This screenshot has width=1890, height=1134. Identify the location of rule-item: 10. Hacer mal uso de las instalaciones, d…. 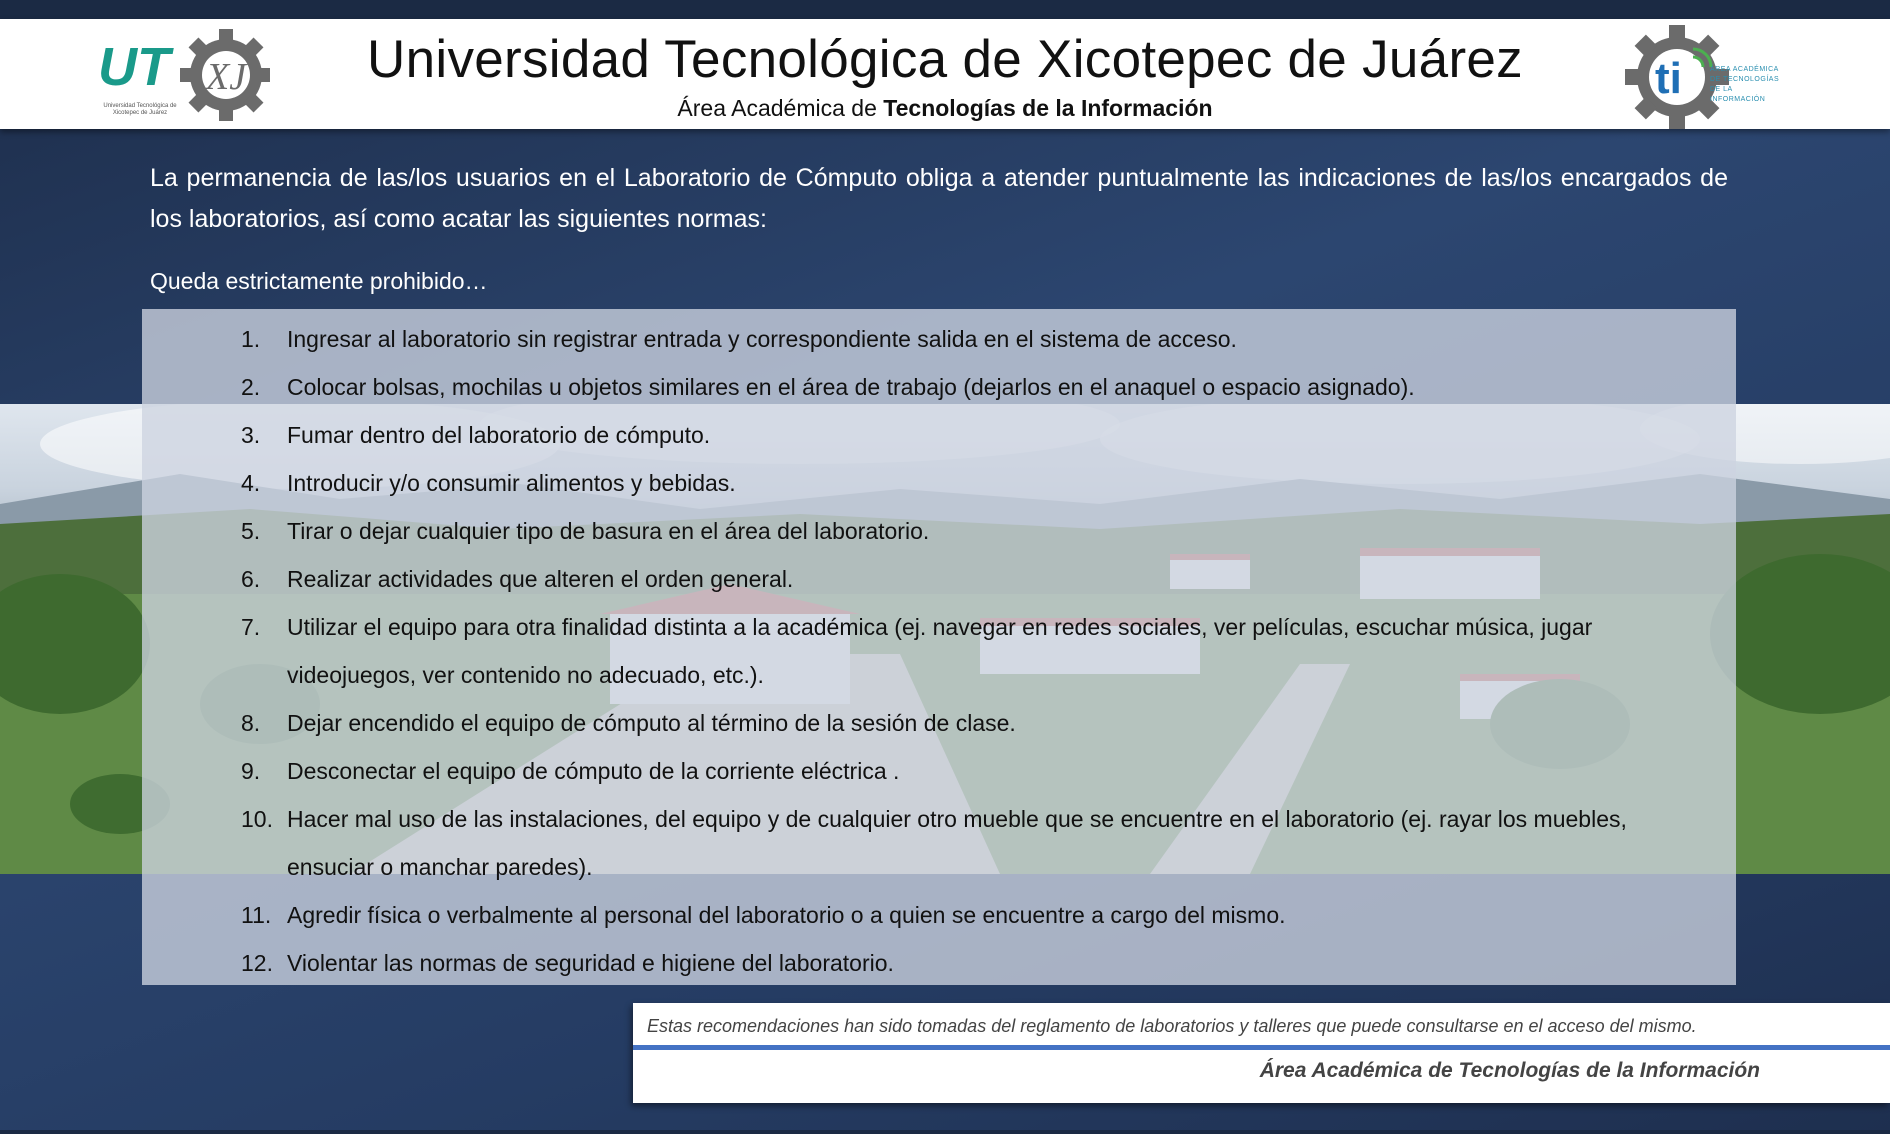
(939, 843).